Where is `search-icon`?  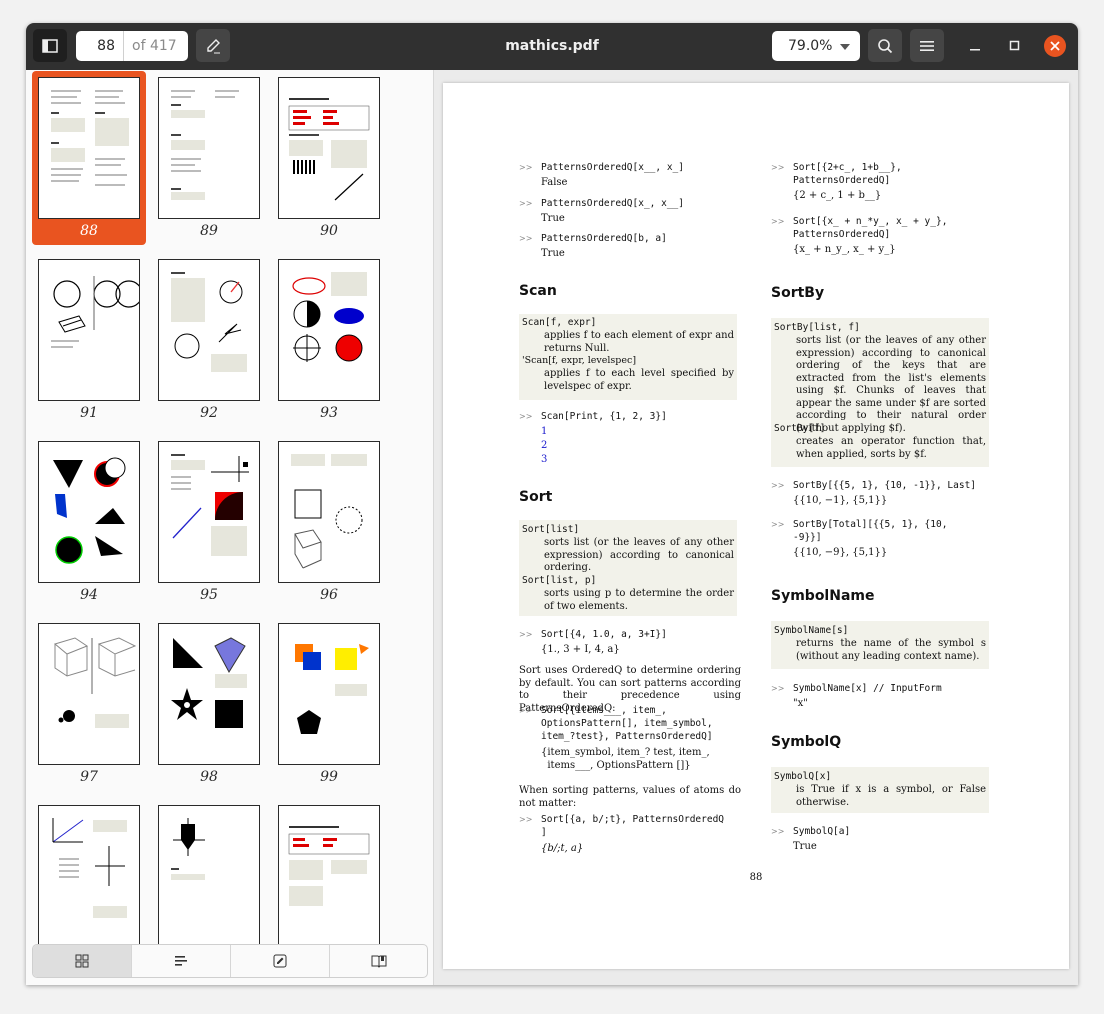 search-icon is located at coordinates (885, 45).